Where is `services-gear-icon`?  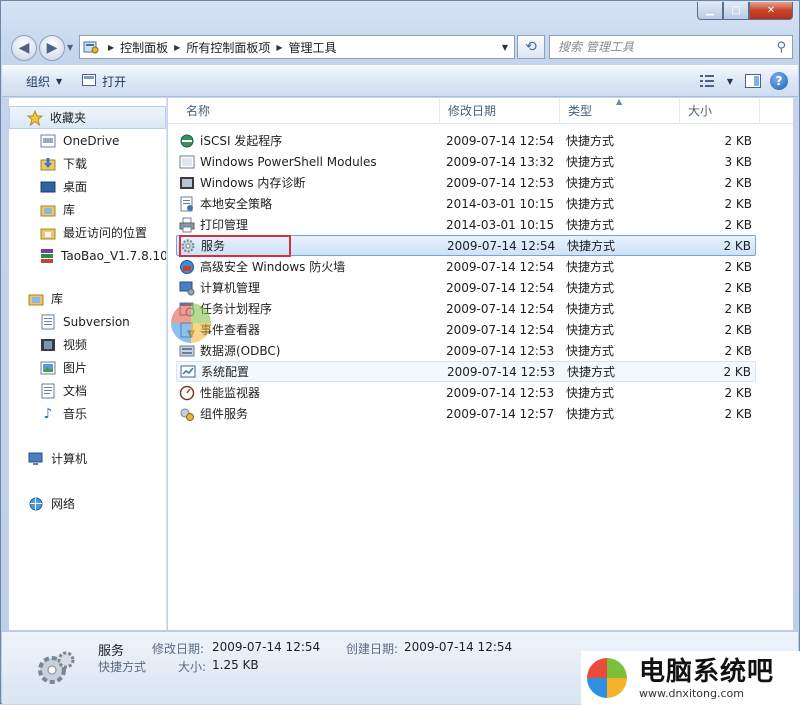
services-gear-icon is located at coordinates (56, 667).